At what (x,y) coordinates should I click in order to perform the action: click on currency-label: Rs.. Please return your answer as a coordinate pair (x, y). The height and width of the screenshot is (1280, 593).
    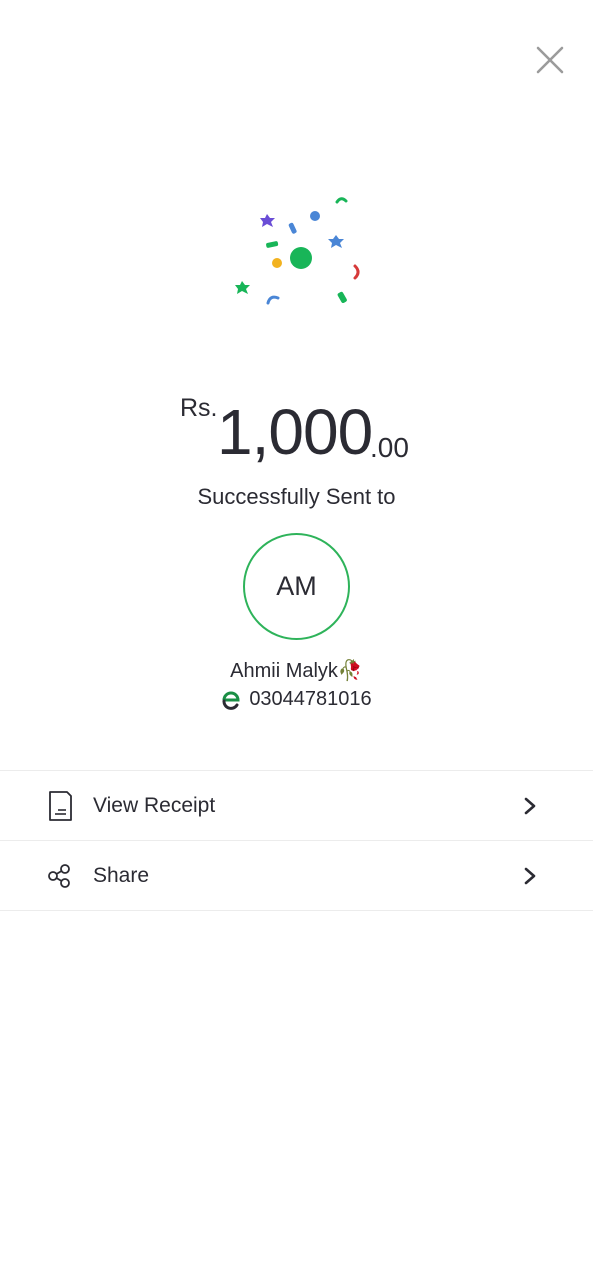
    Looking at the image, I should click on (199, 408).